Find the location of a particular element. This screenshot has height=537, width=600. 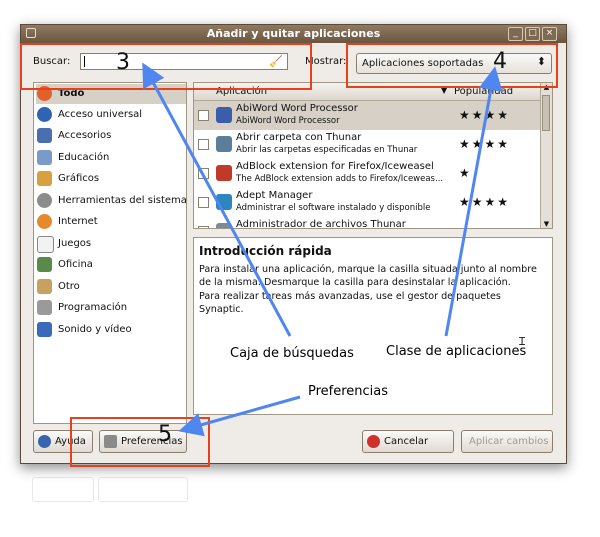

preferences-annotation: Preferencias is located at coordinates (348, 391).